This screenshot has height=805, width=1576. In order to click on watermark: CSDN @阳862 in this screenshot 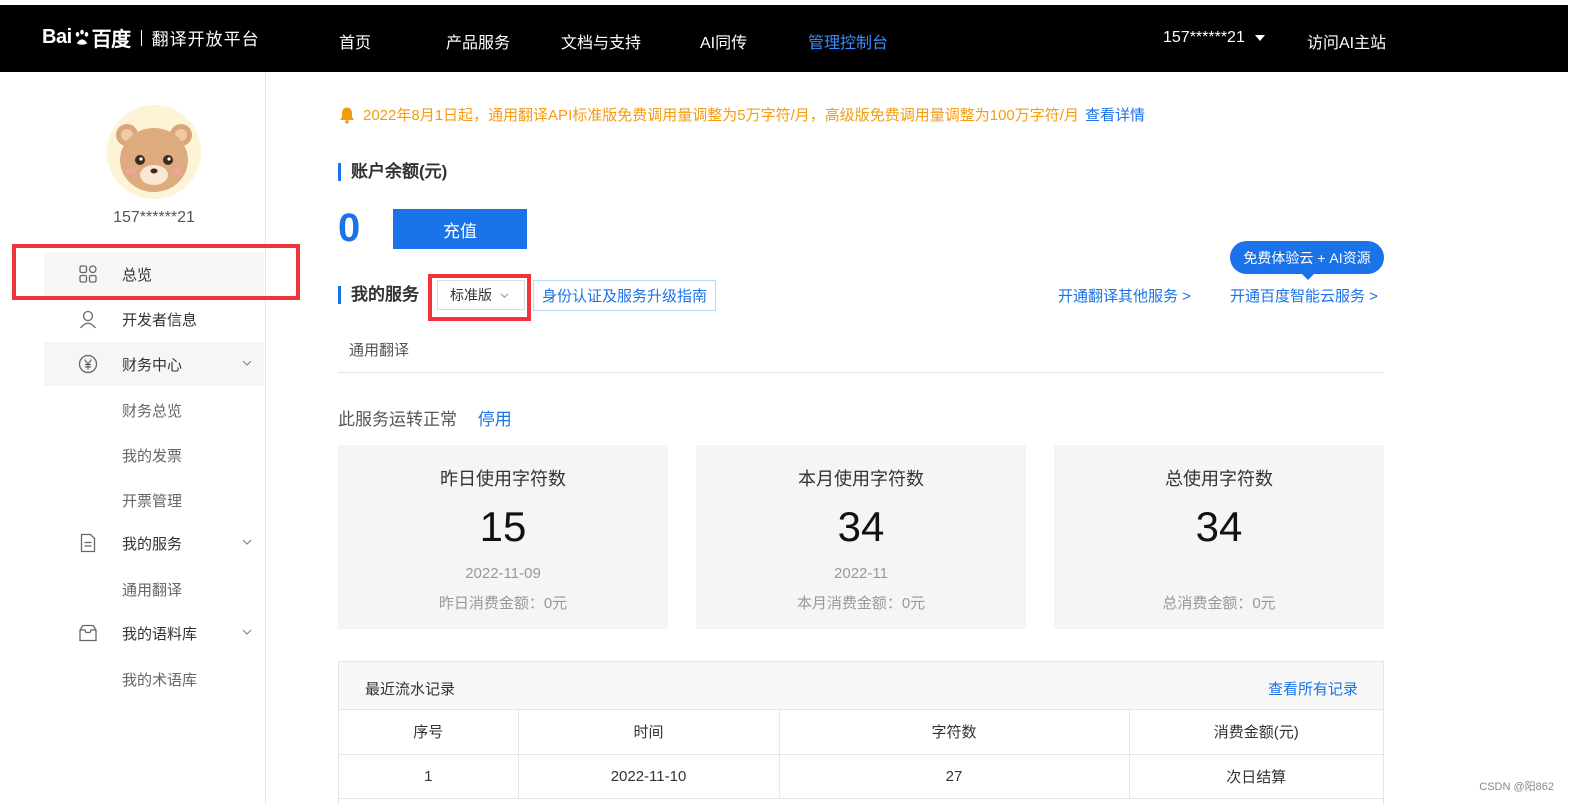, I will do `click(1516, 787)`.